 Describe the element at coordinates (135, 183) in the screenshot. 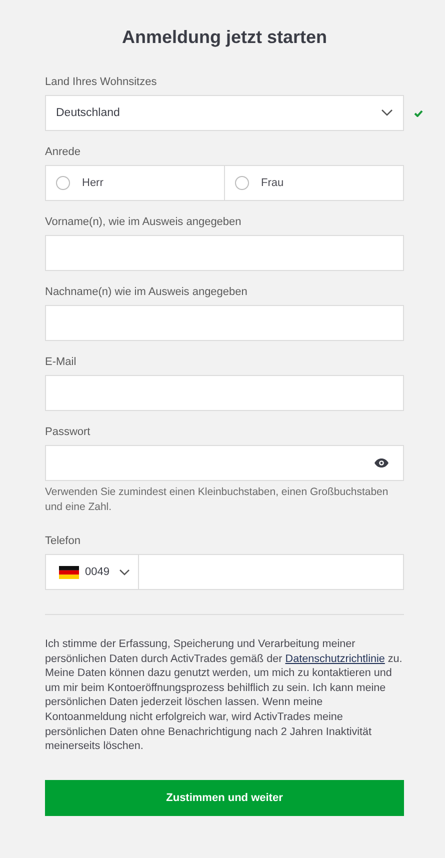

I see `radio-option: Herr` at that location.